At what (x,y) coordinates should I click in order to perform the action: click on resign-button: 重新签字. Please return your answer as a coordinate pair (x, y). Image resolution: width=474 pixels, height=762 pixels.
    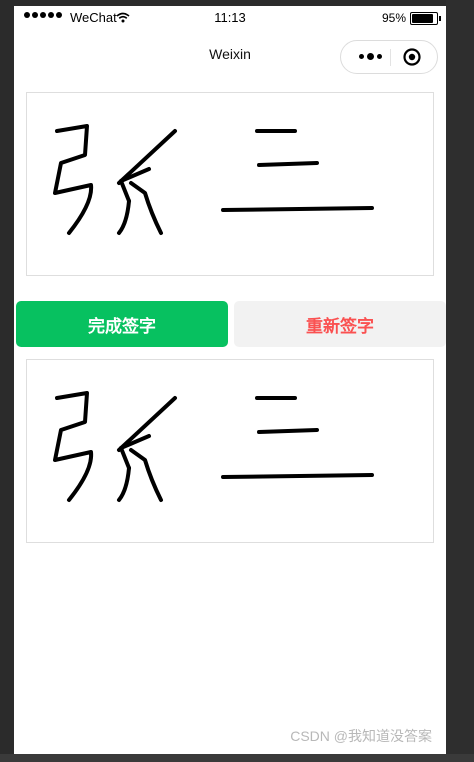
    Looking at the image, I should click on (340, 324).